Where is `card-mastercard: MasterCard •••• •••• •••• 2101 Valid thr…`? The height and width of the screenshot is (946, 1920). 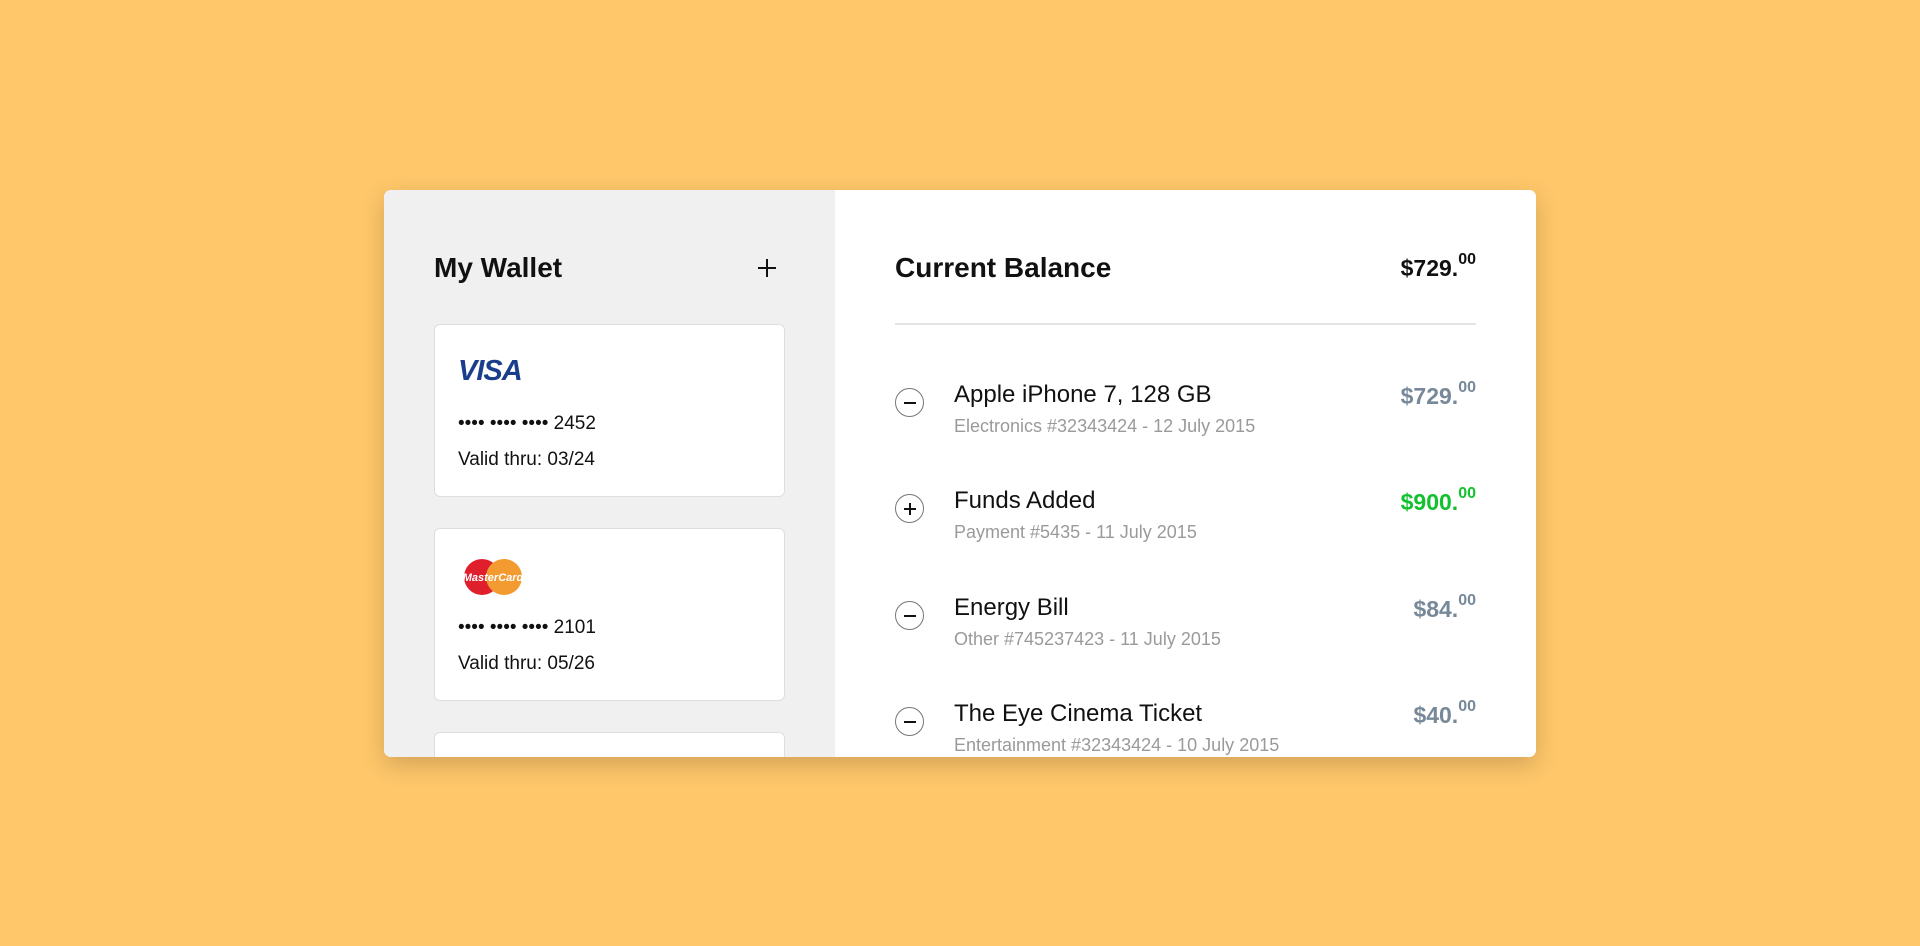
card-mastercard: MasterCard •••• •••• •••• 2101 Valid thr… is located at coordinates (609, 614).